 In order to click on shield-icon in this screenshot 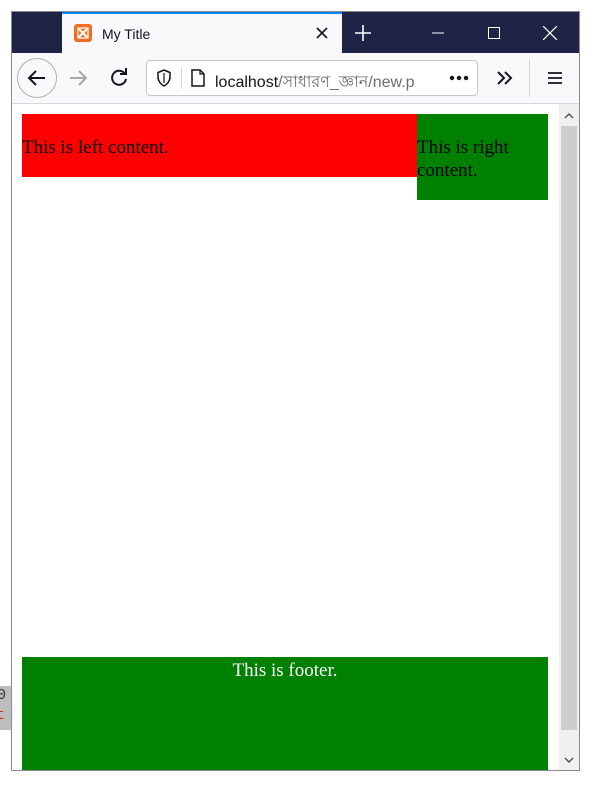, I will do `click(164, 78)`.